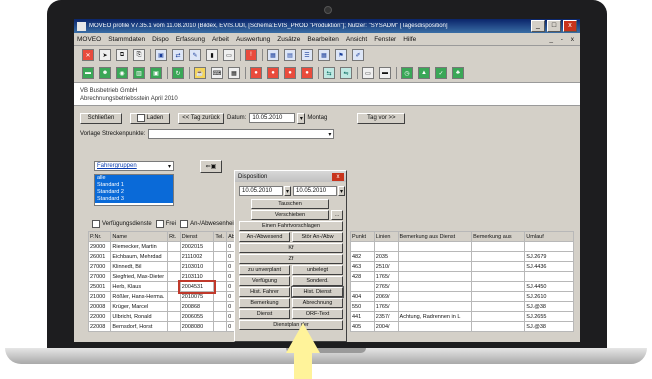 Image resolution: width=652 pixels, height=379 pixels. Describe the element at coordinates (462, 296) in the screenshot. I see `table-row: 404 2069/SJ.2610` at that location.